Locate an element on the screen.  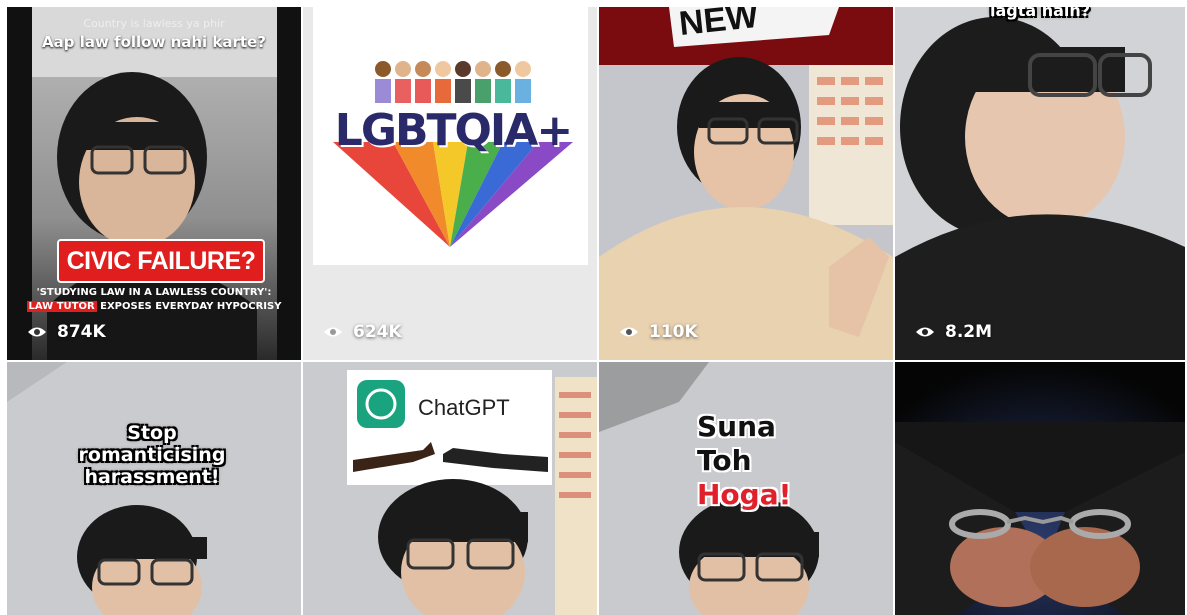
lgbtqia-logo-text: LGBTQIA+ is located at coordinates (453, 130).